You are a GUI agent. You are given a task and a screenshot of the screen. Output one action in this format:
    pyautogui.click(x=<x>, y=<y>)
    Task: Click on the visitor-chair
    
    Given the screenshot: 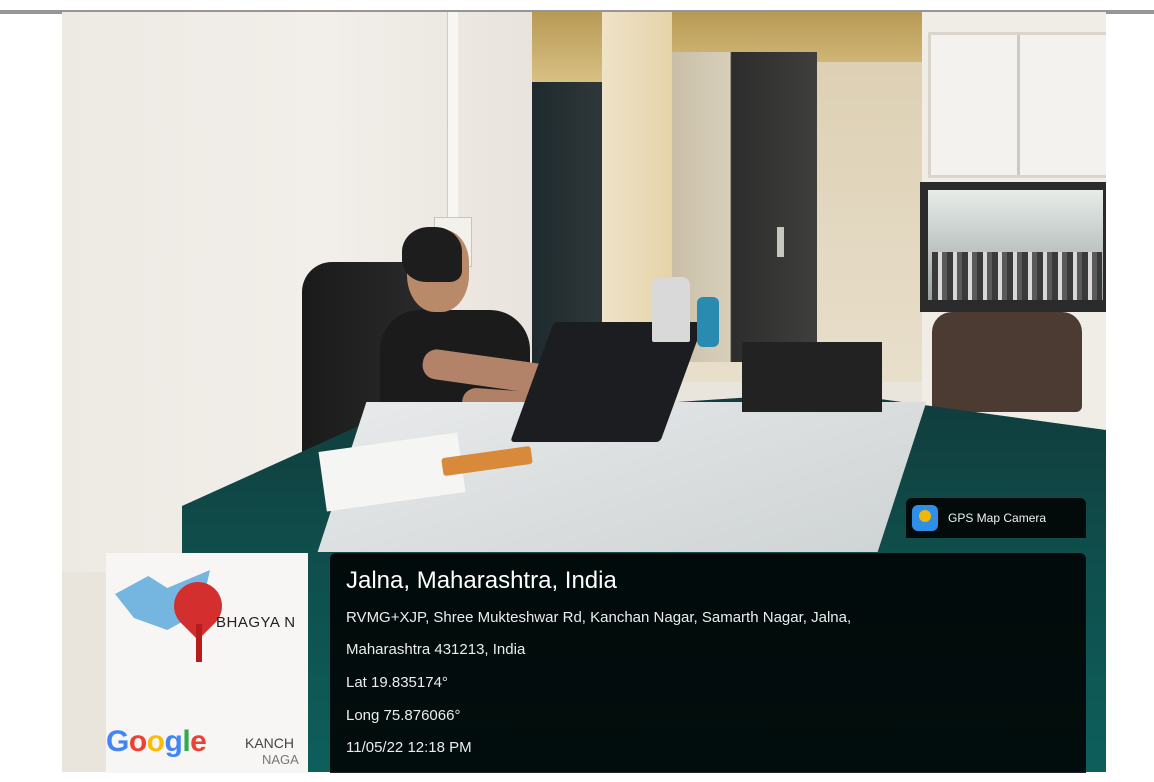 What is the action you would take?
    pyautogui.click(x=1007, y=362)
    